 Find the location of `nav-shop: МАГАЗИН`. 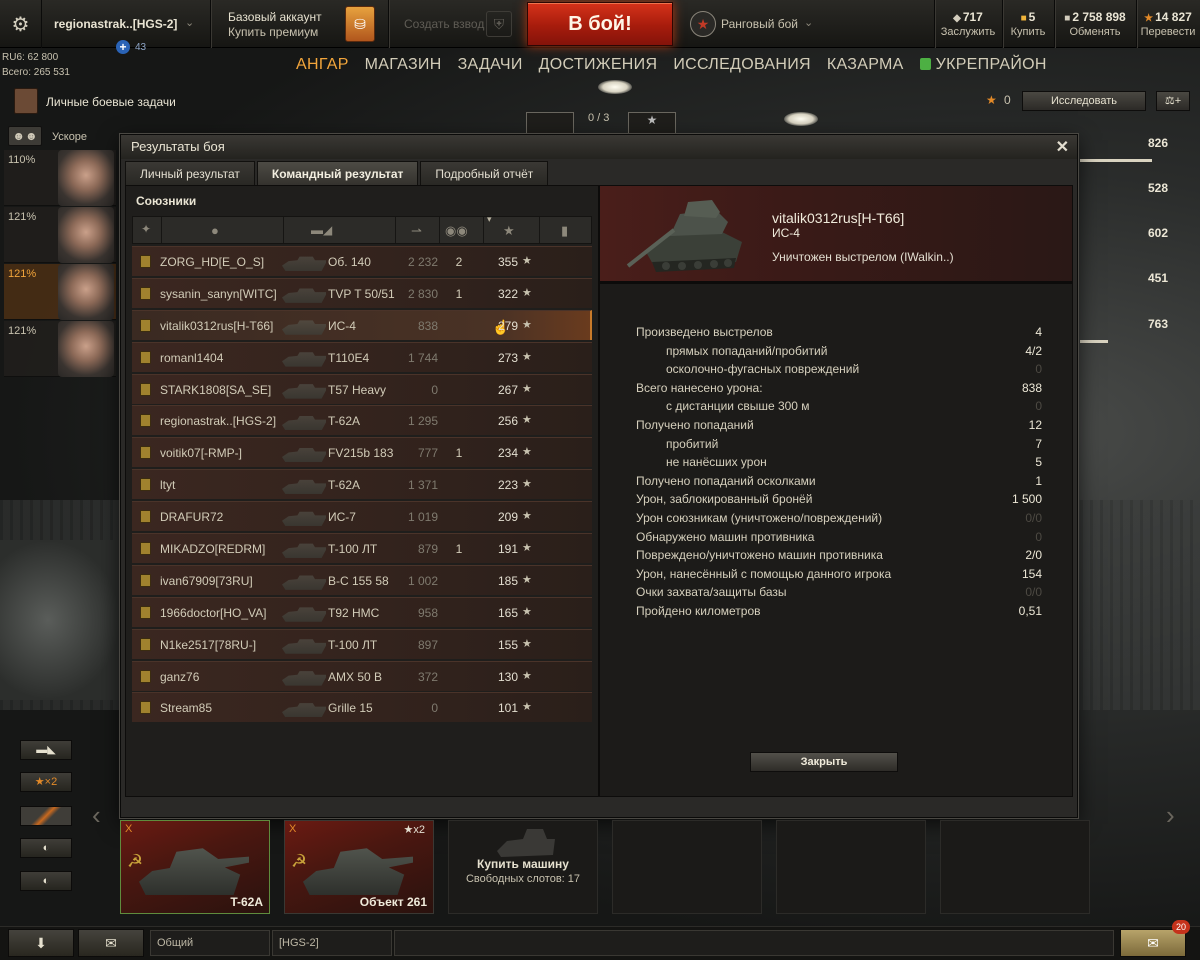

nav-shop: МАГАЗИН is located at coordinates (403, 67).